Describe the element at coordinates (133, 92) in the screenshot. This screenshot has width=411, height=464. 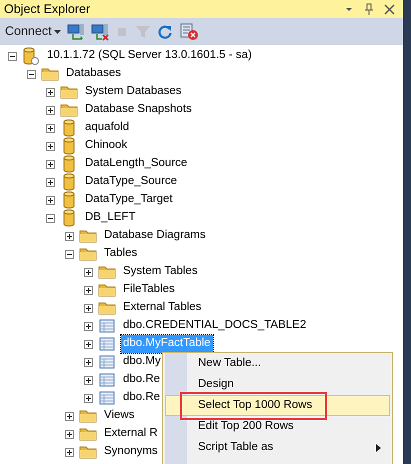
I see `tree-item: System Databases` at that location.